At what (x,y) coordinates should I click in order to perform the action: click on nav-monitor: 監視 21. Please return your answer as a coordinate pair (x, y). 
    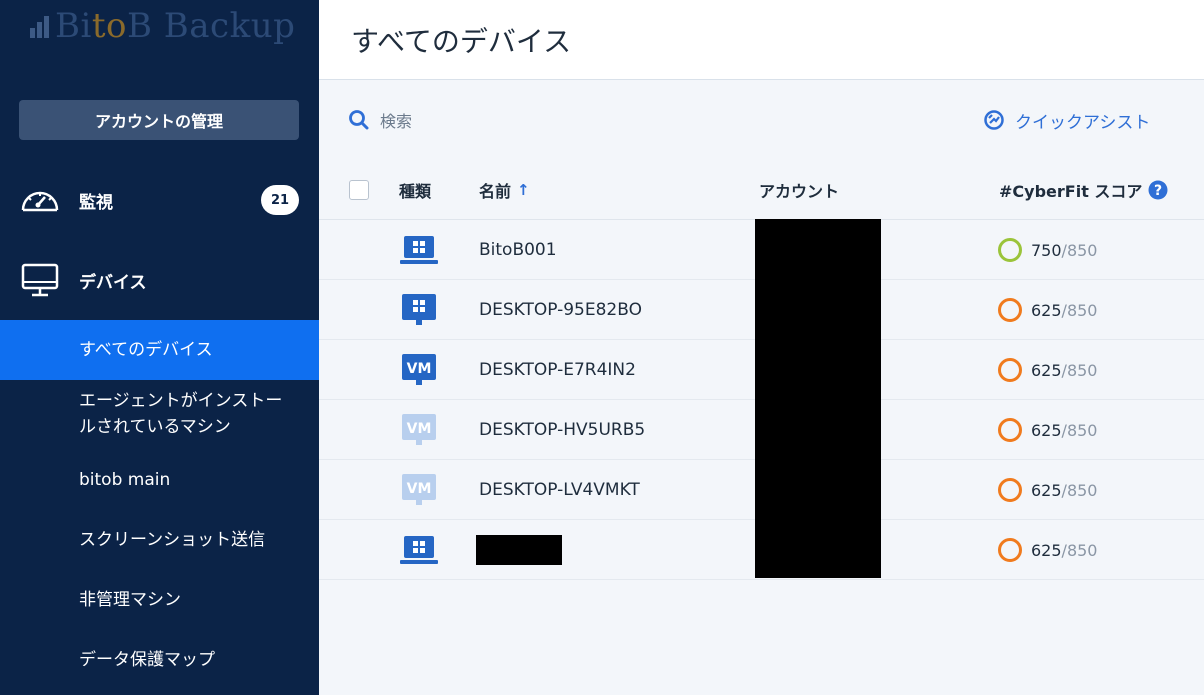
    Looking at the image, I should click on (159, 200).